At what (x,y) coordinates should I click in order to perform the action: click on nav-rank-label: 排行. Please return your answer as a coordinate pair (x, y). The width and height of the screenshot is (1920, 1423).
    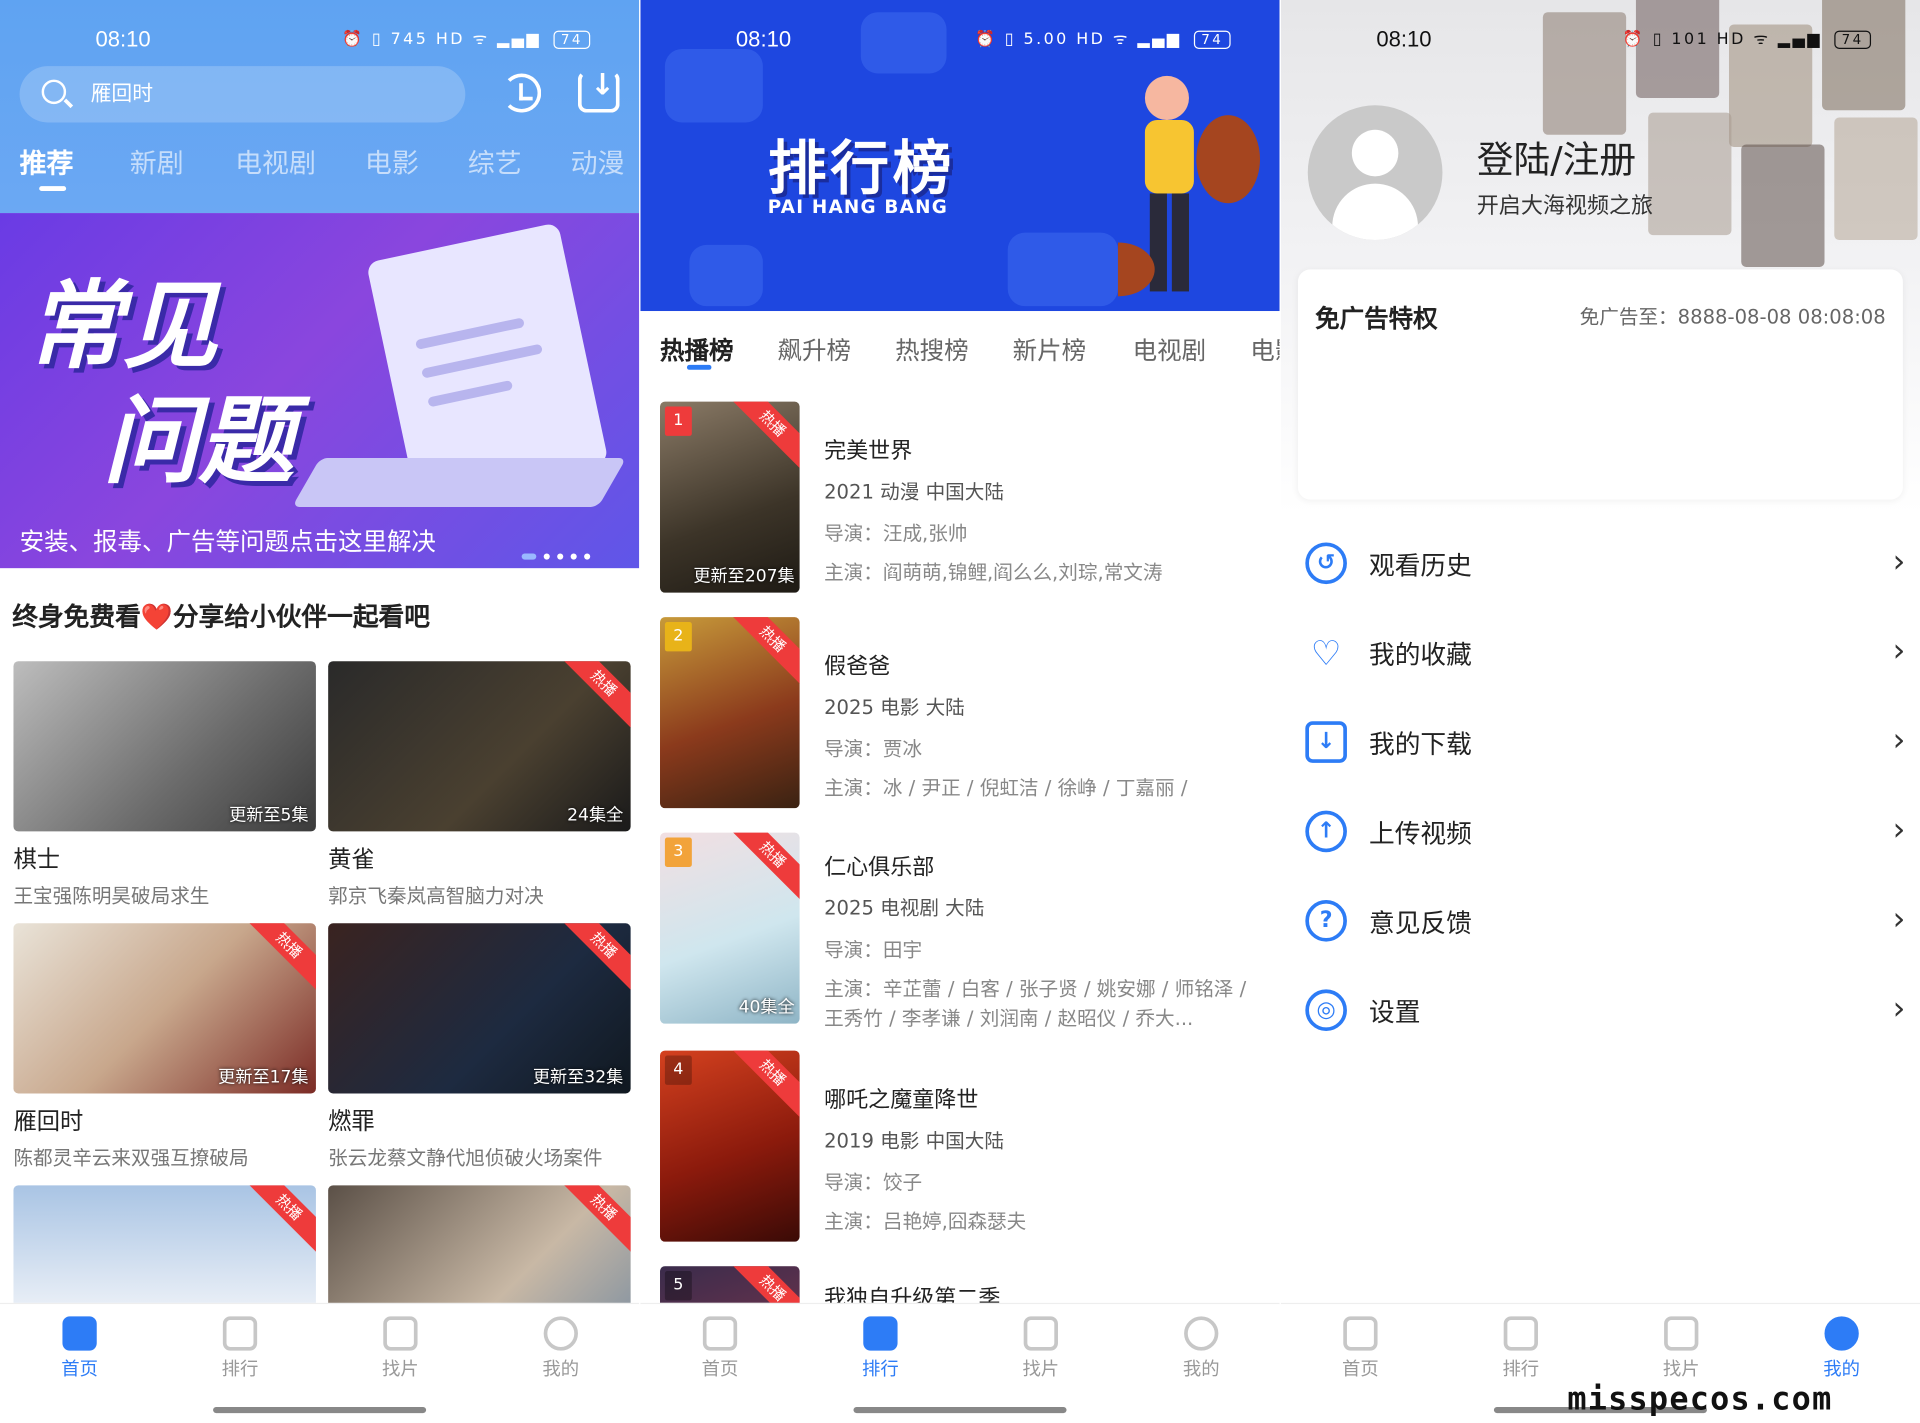
    Looking at the image, I should click on (880, 1369).